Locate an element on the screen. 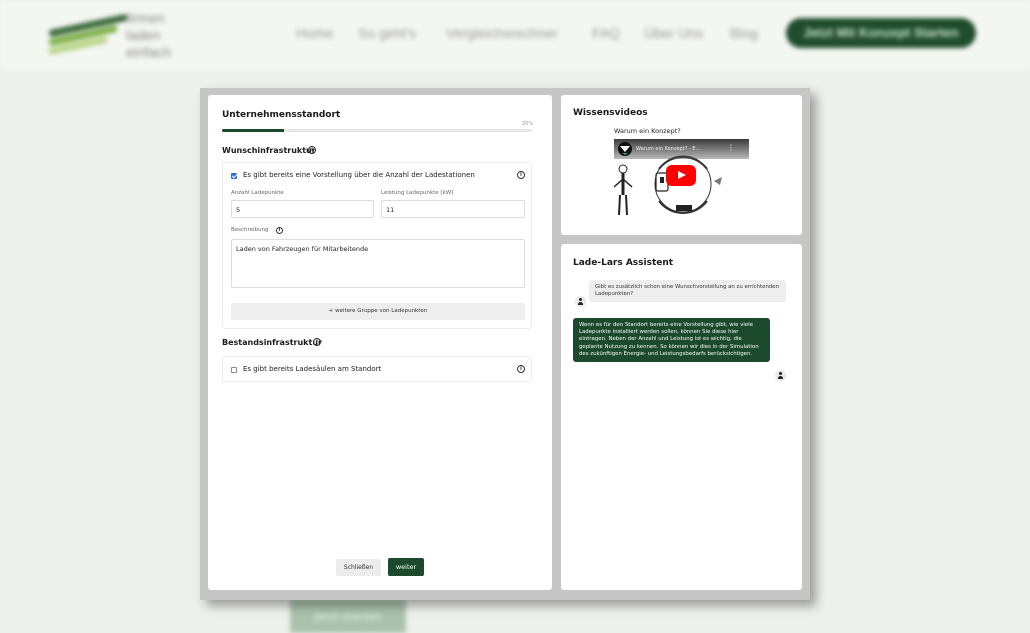  assistant-title: Lade-Lars Assistent is located at coordinates (623, 263).